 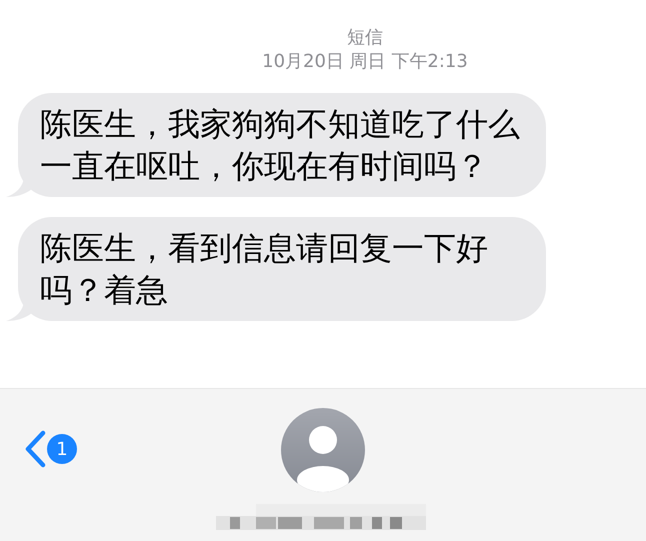 I want to click on message-text: 陈医生，看到信息请回复一下好吗？着急, so click(x=264, y=269).